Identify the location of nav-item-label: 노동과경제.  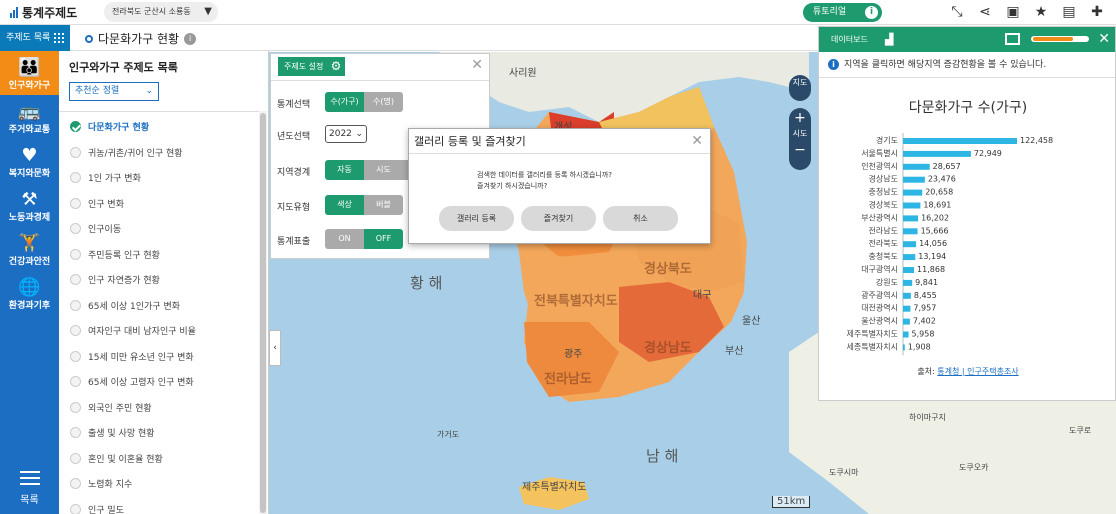
(29, 218).